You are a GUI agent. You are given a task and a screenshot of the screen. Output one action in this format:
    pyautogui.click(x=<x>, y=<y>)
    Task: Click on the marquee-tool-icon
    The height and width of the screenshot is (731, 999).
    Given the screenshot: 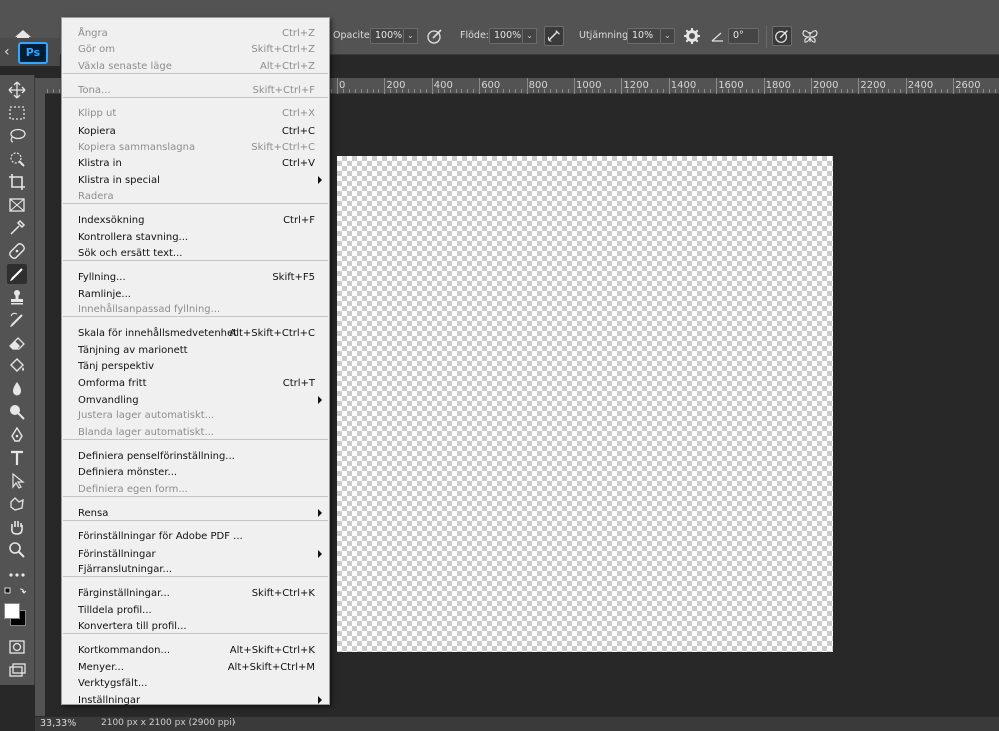 What is the action you would take?
    pyautogui.click(x=17, y=113)
    